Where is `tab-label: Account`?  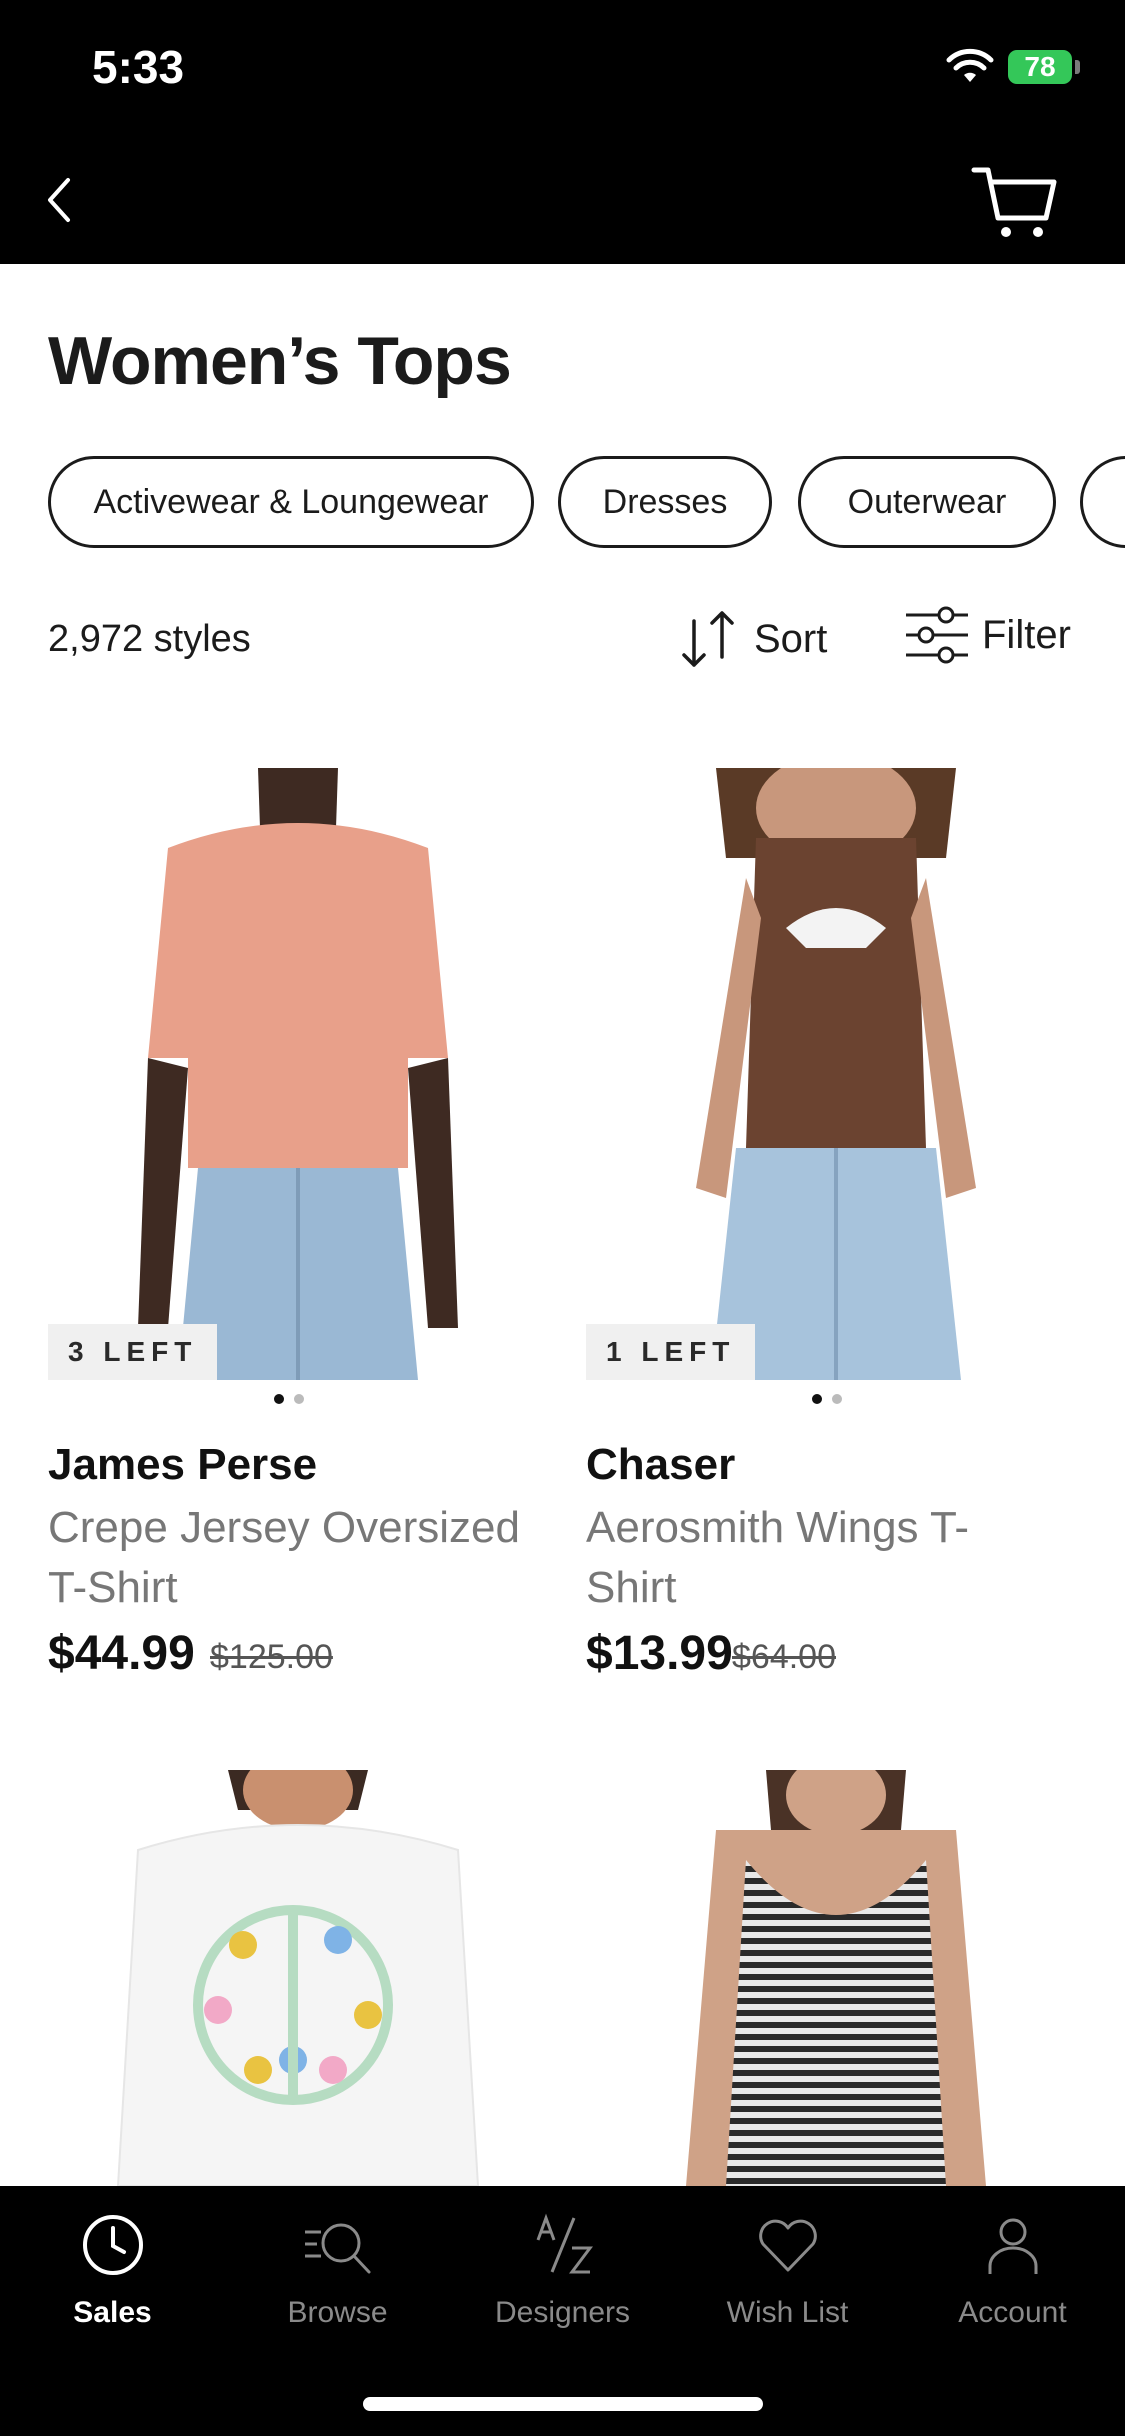
tab-label: Account is located at coordinates (1012, 2312).